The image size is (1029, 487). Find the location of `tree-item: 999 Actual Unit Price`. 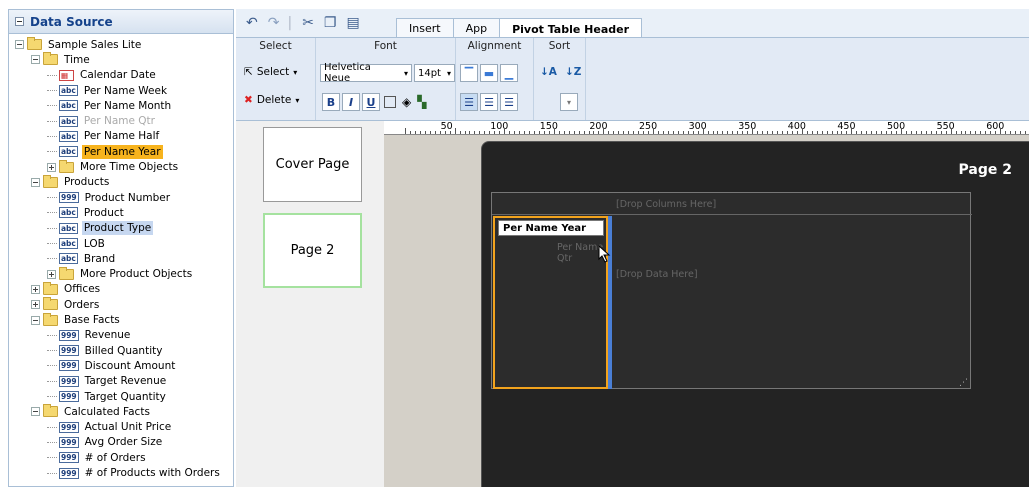

tree-item: 999 Actual Unit Price is located at coordinates (110, 427).